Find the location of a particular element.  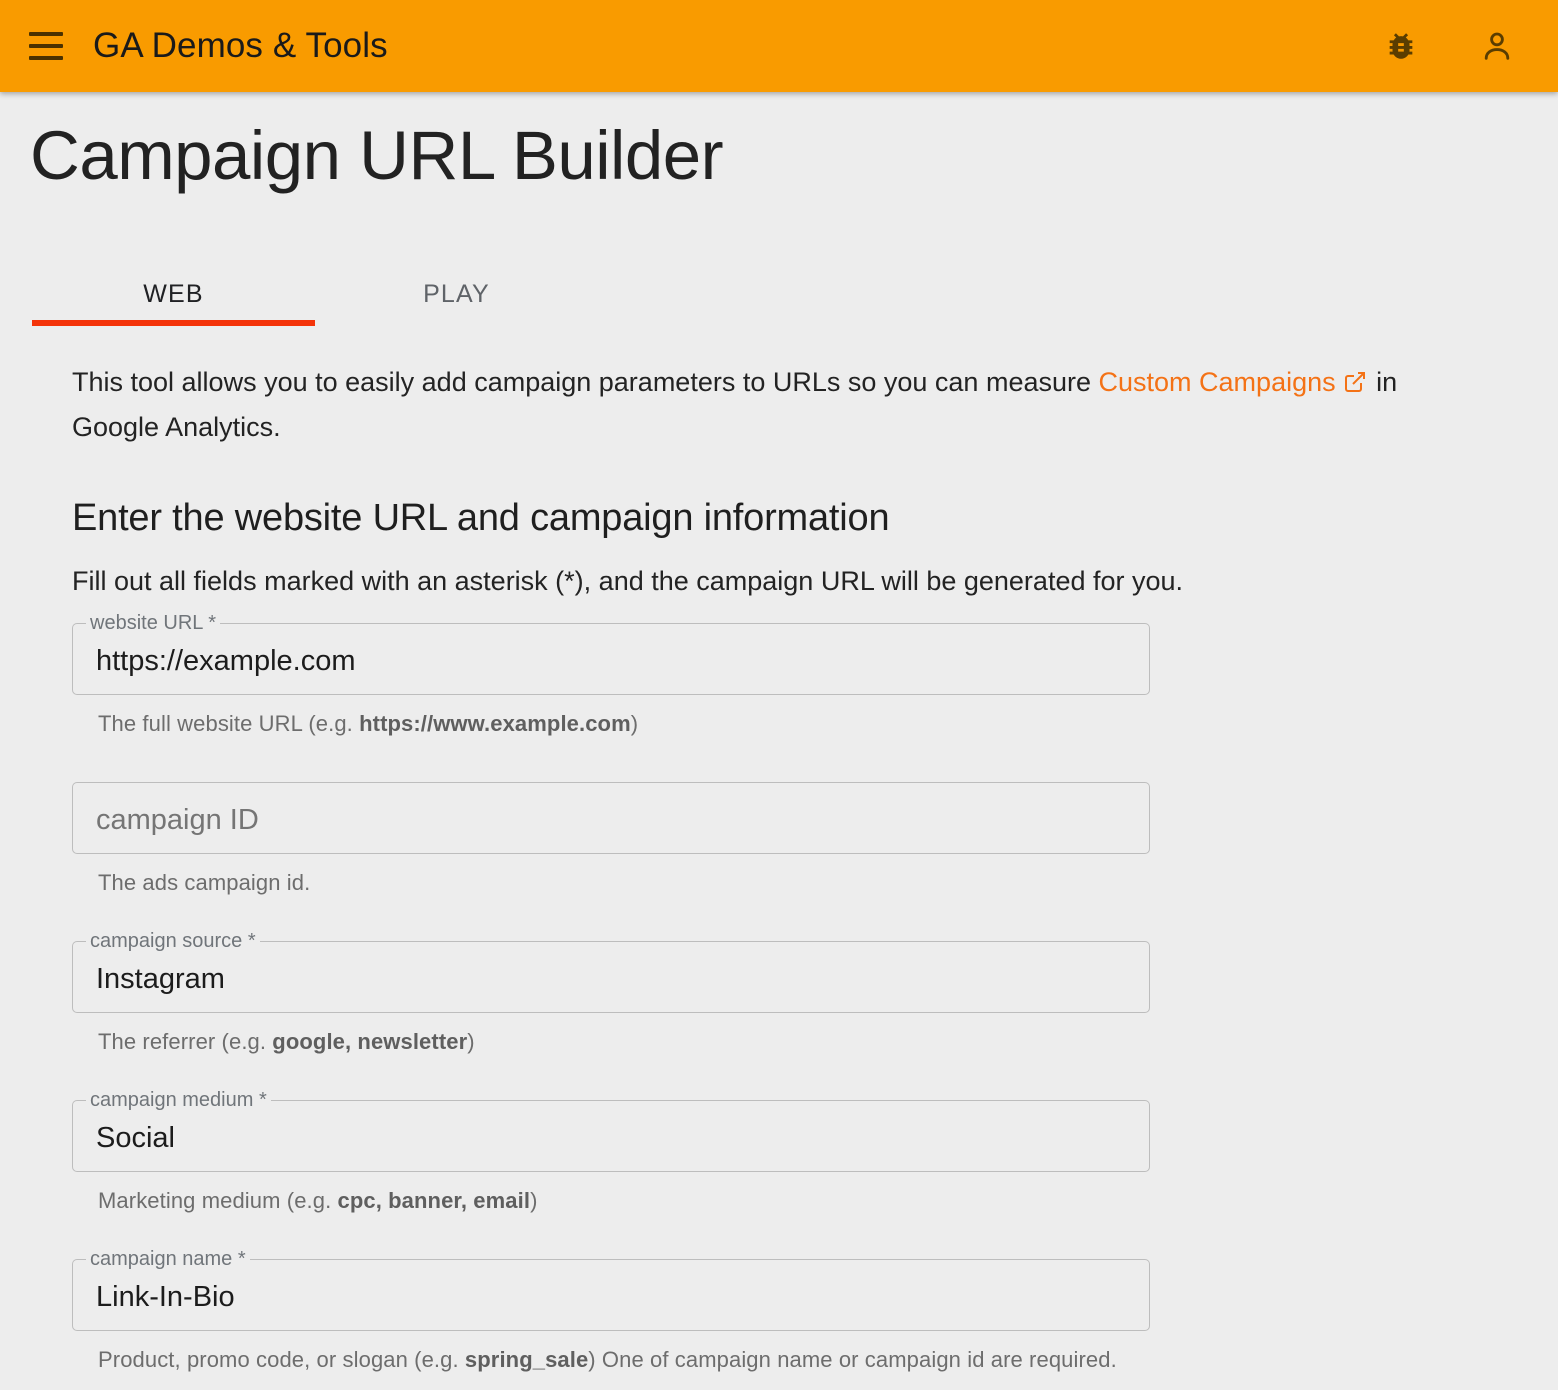

hamburger-menu-icon is located at coordinates (46, 46).